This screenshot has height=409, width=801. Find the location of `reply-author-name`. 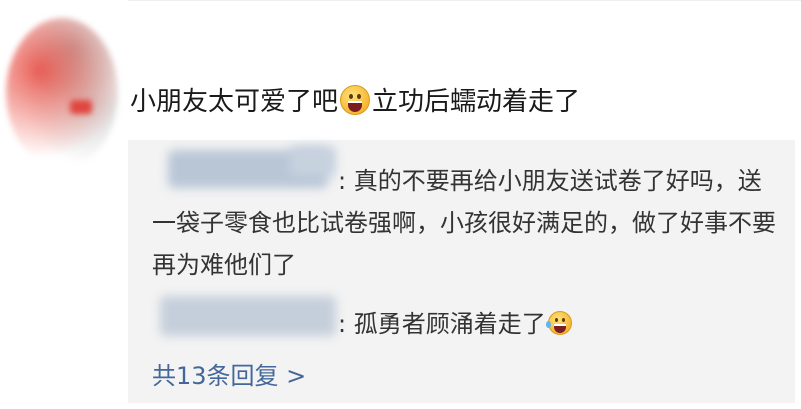

reply-author-name is located at coordinates (248, 316).